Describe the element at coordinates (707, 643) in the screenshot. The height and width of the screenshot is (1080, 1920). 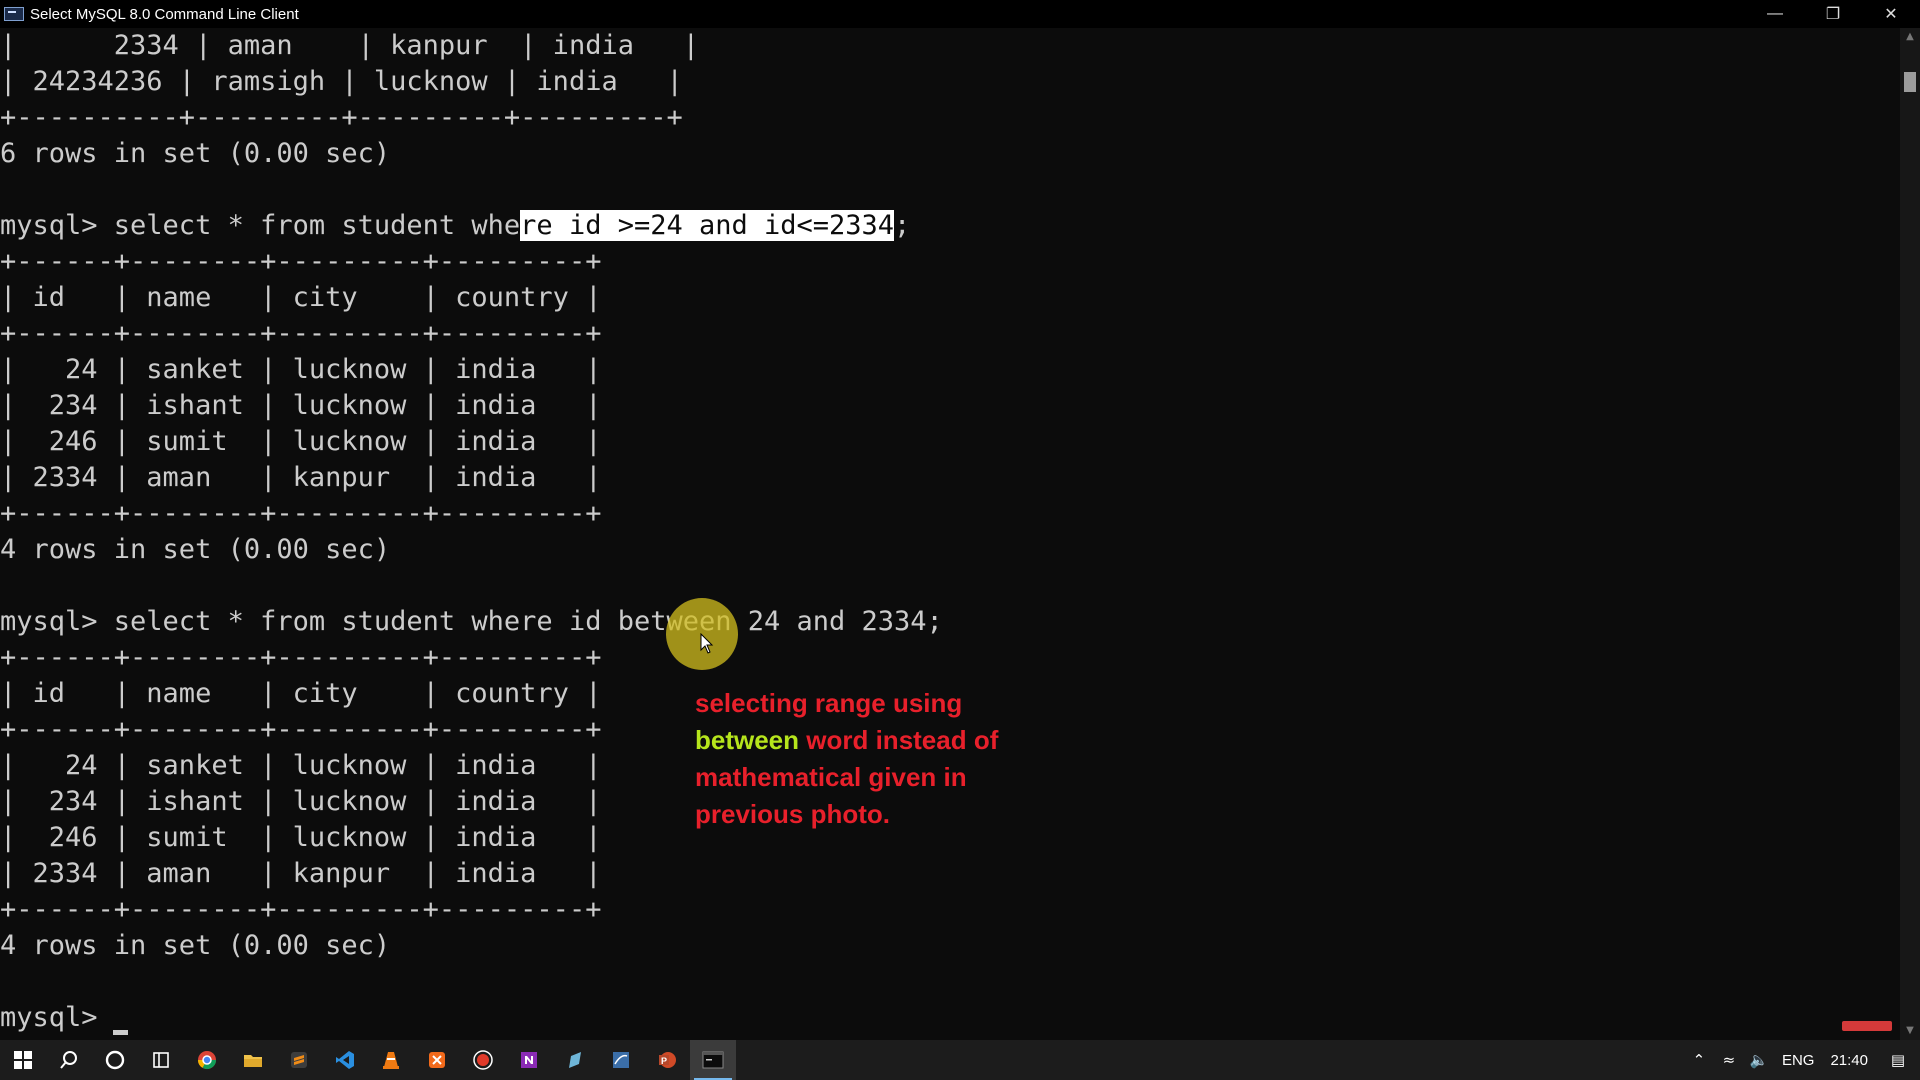
I see `mouse-pointer-icon` at that location.